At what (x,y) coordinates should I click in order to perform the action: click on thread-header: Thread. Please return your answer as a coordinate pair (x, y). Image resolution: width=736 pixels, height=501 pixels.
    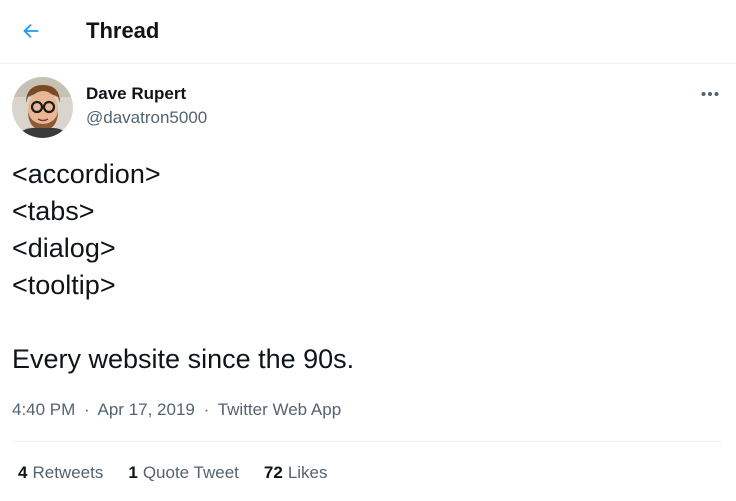
    Looking at the image, I should click on (368, 32).